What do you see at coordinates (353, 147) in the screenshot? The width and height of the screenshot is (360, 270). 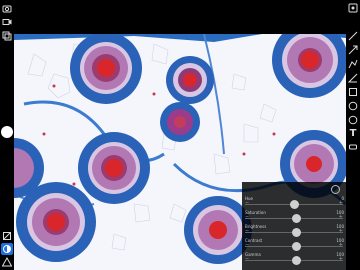 I see `eraser-icon` at bounding box center [353, 147].